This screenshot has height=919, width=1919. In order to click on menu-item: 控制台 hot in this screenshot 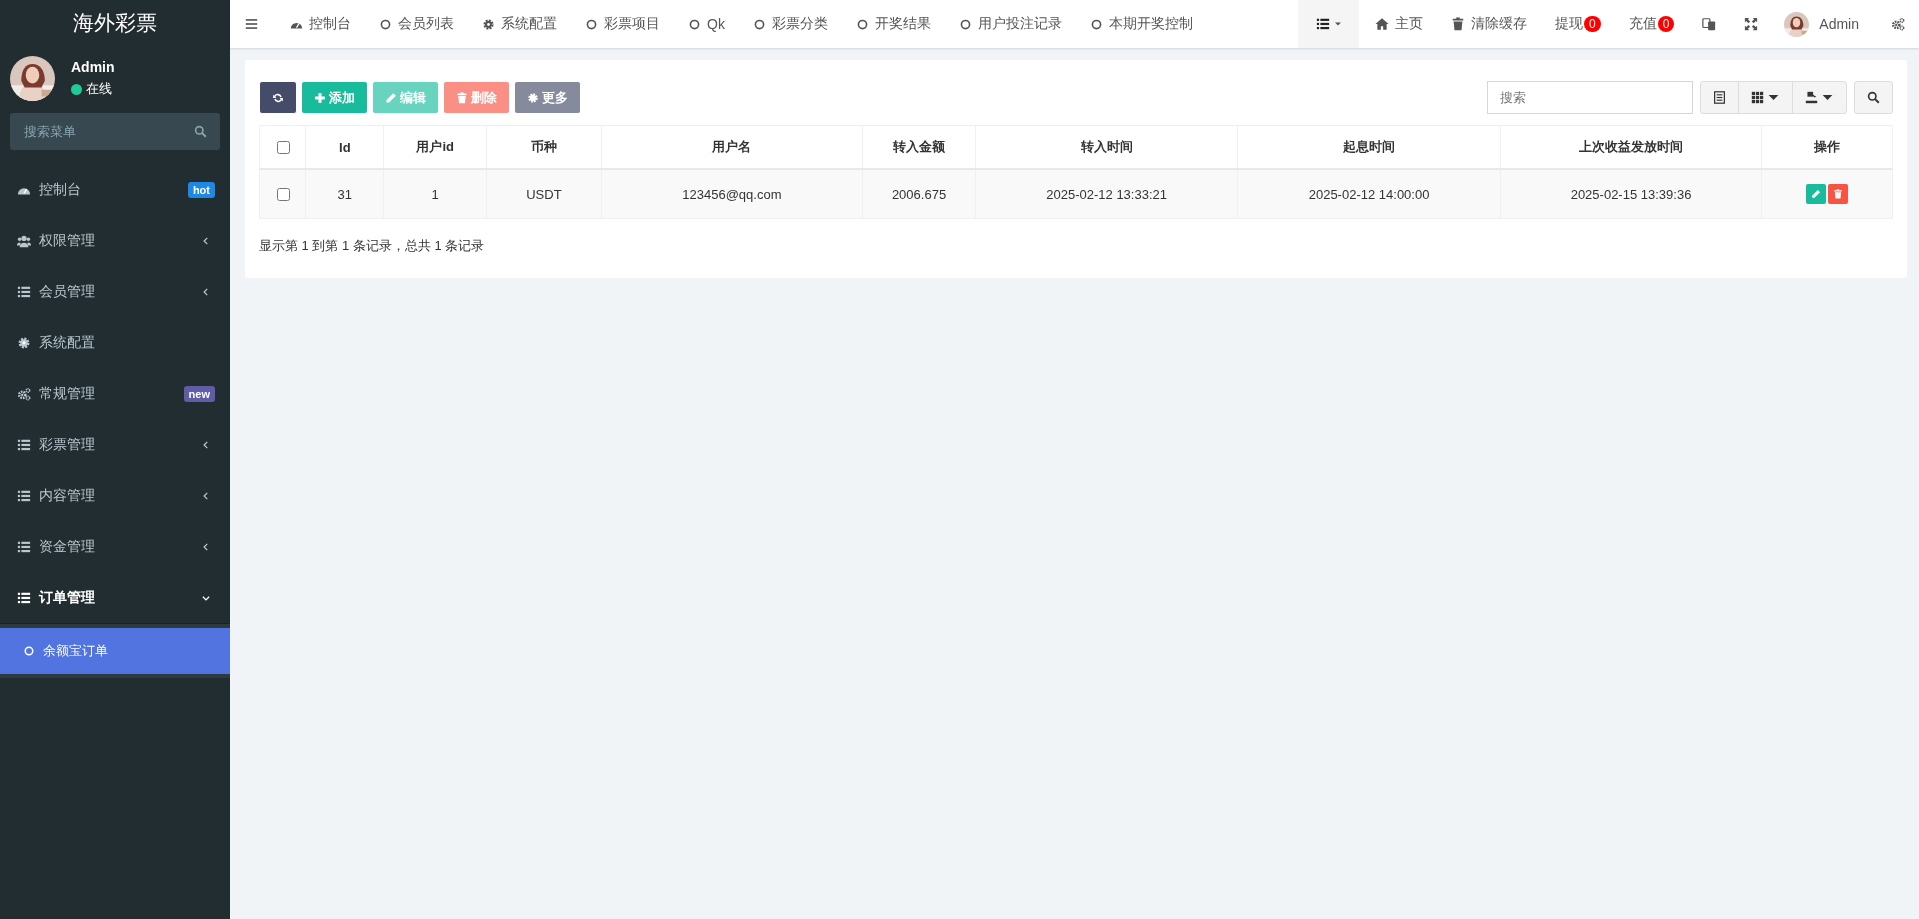, I will do `click(115, 189)`.